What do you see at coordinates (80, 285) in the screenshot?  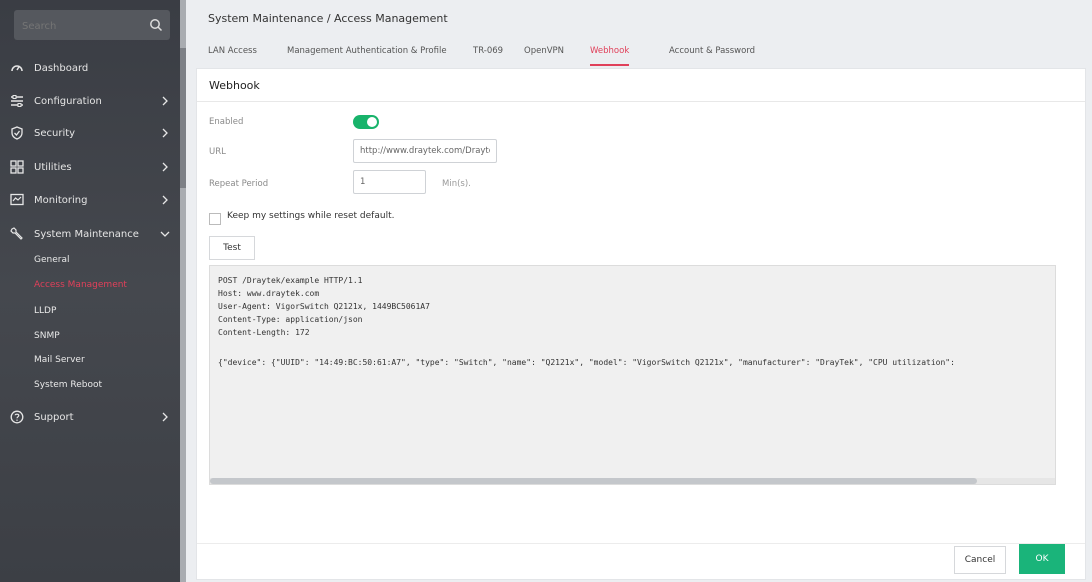 I see `sidebar-subitem-access-management: Access Management` at bounding box center [80, 285].